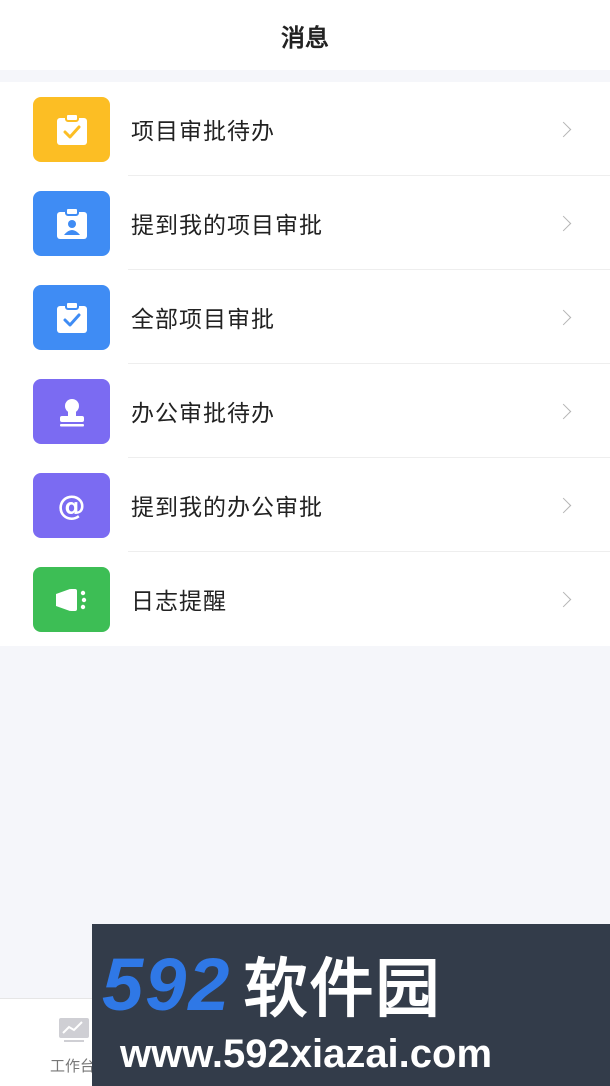 The image size is (610, 1086). I want to click on list-item-label: 办公审批待办, so click(203, 414).